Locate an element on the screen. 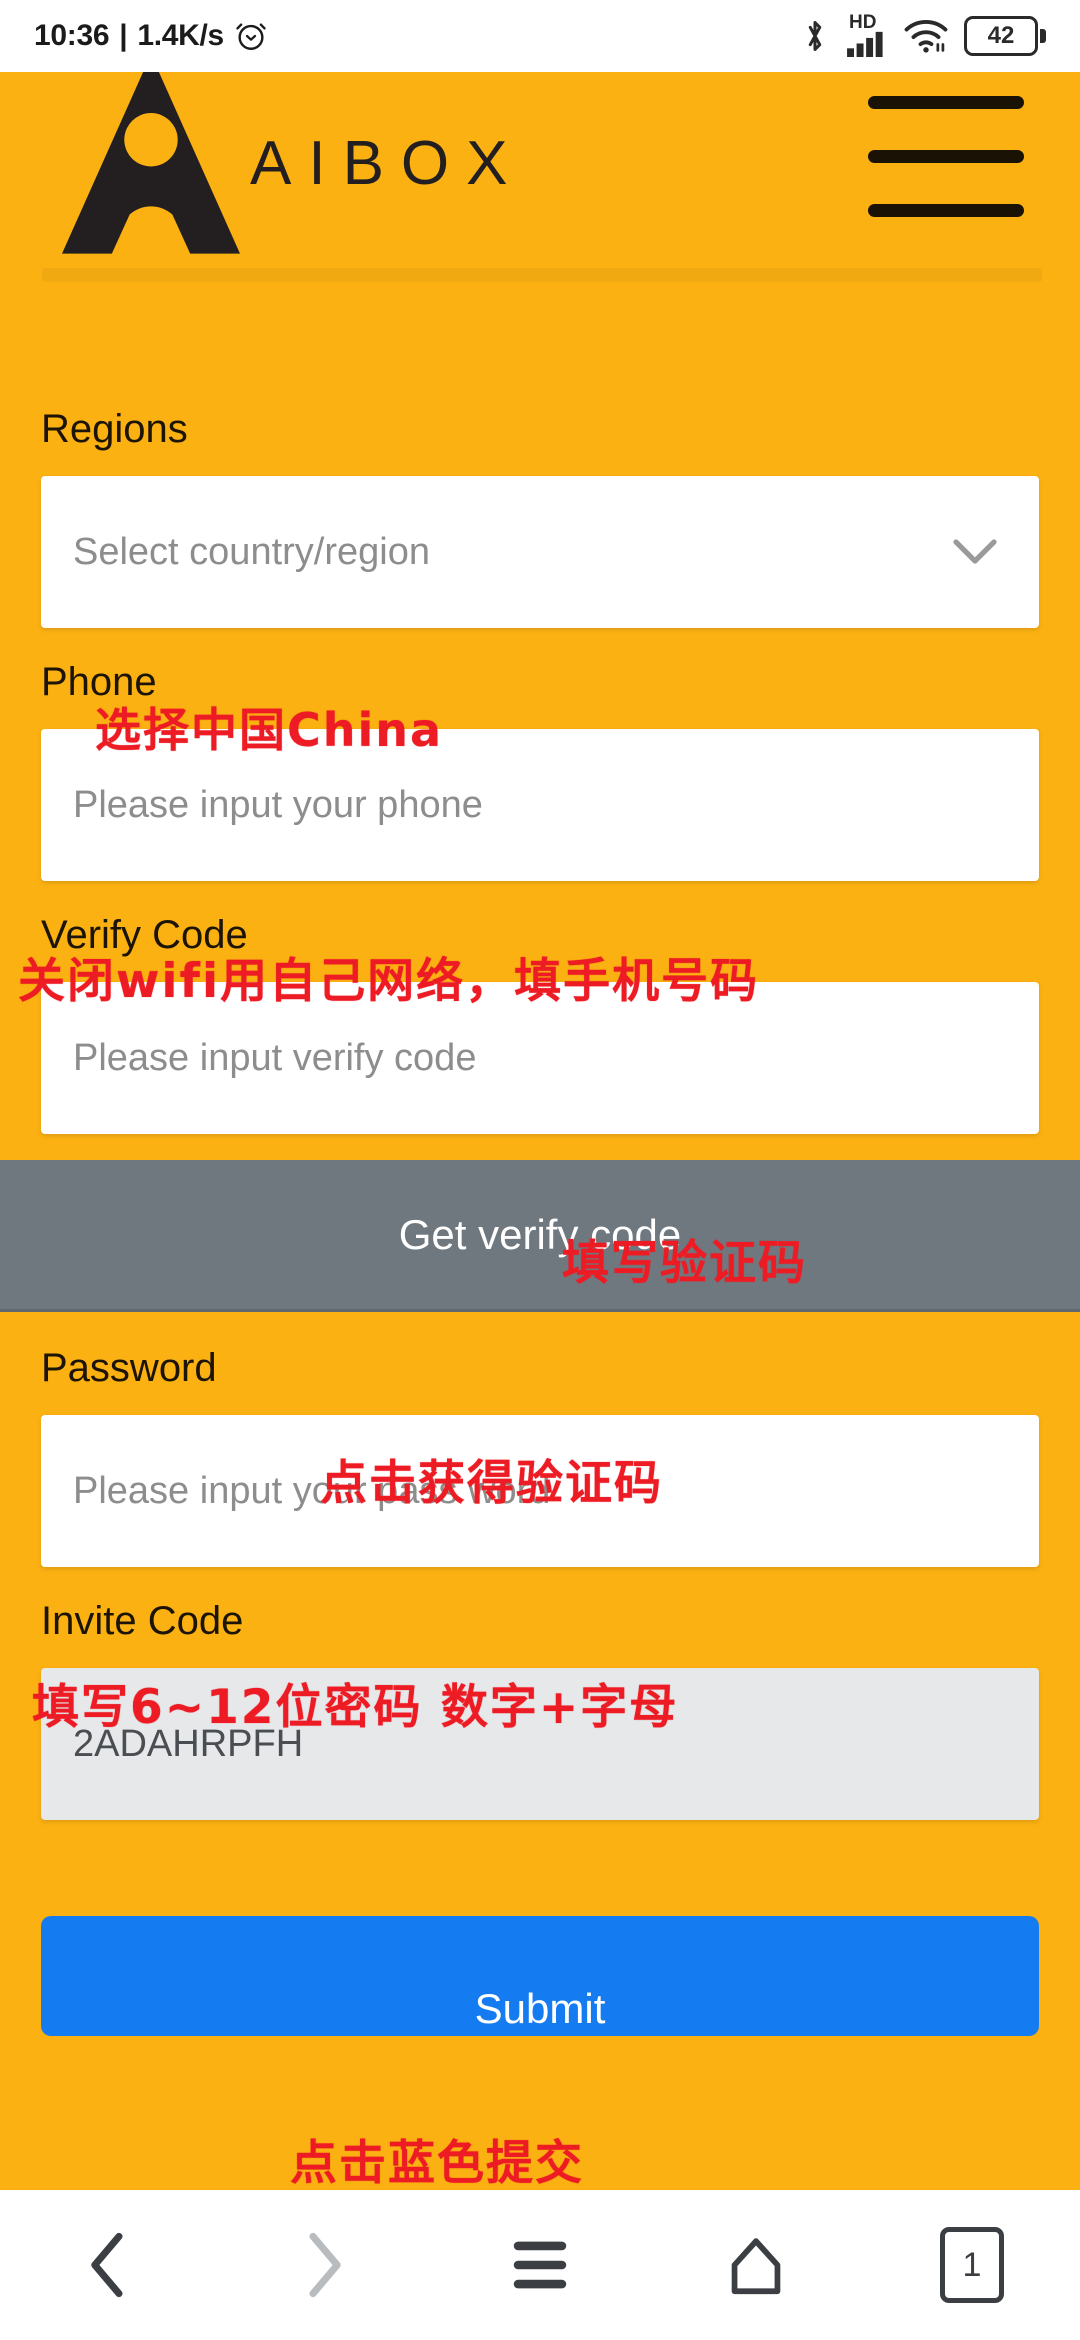 The height and width of the screenshot is (2340, 1080). cellular-signal-icon is located at coordinates (865, 44).